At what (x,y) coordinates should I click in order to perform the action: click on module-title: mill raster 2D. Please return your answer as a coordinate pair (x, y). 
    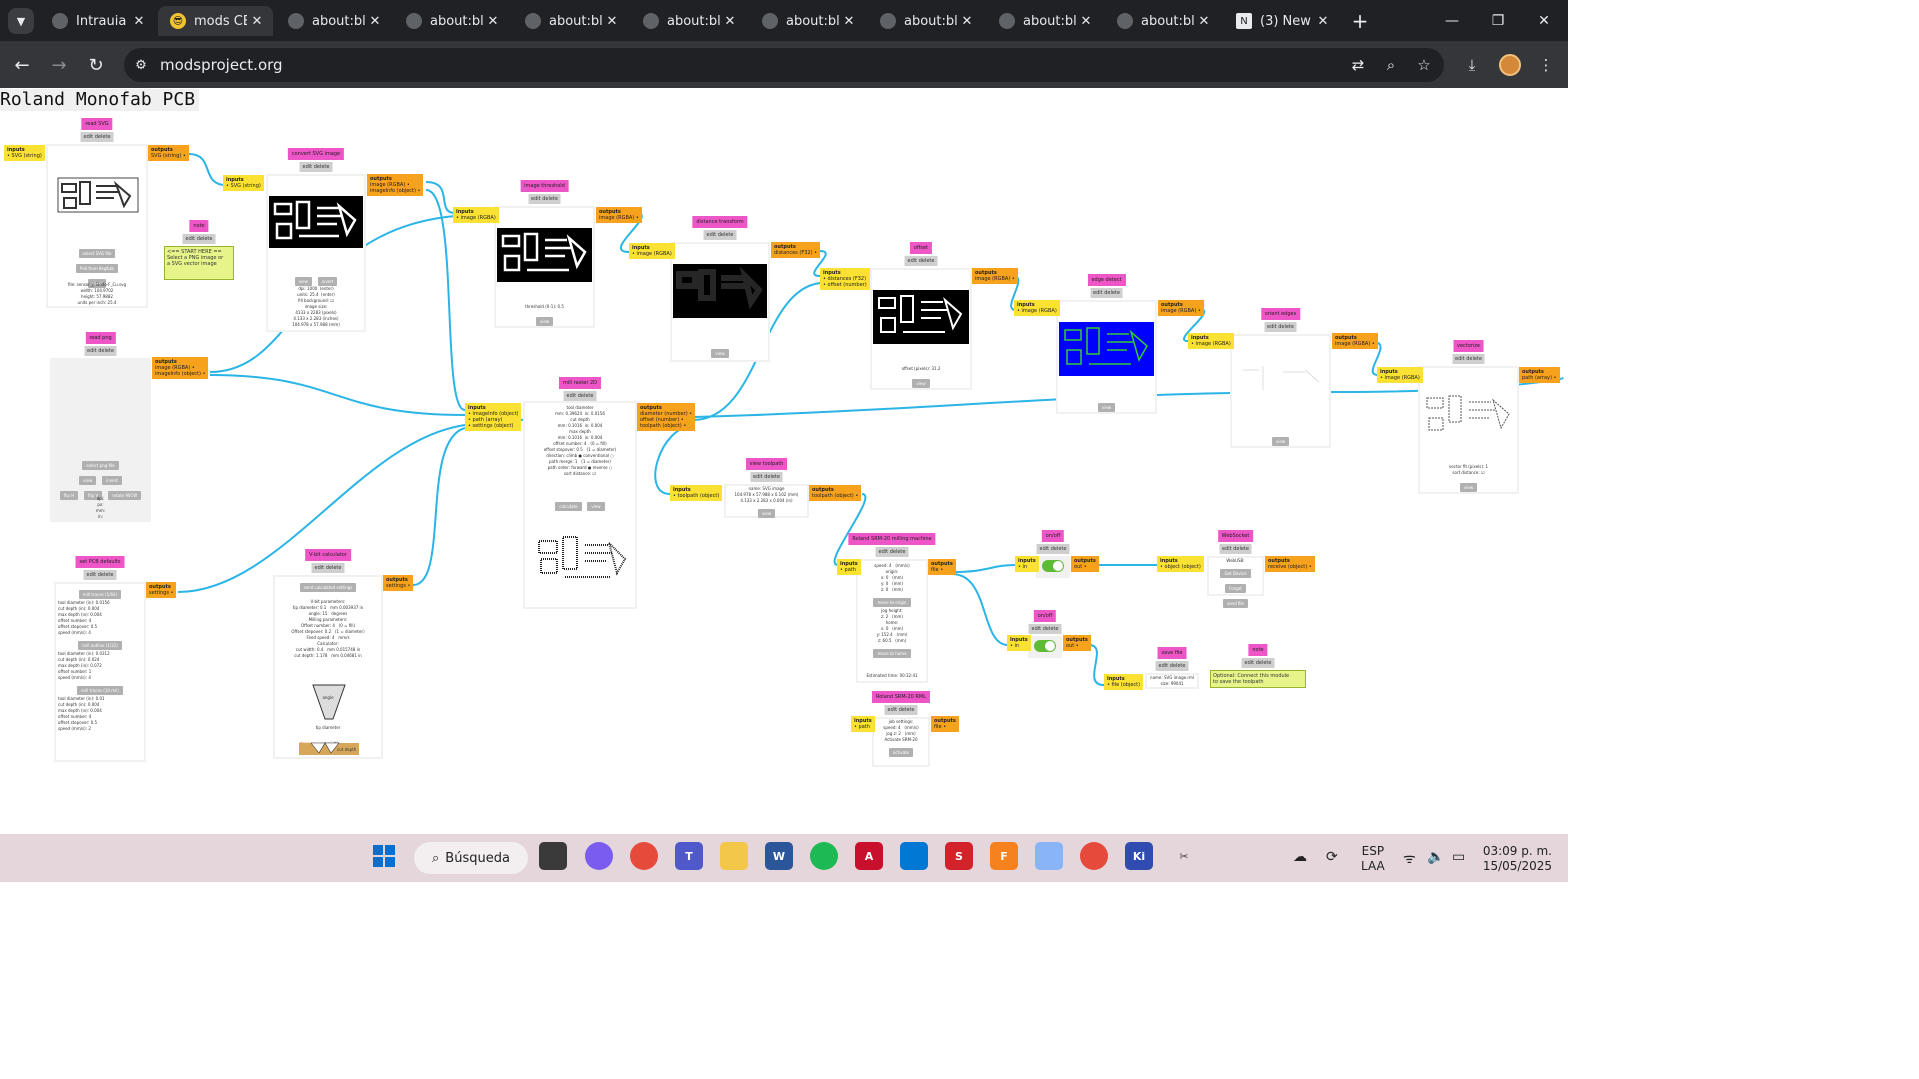
    Looking at the image, I should click on (580, 383).